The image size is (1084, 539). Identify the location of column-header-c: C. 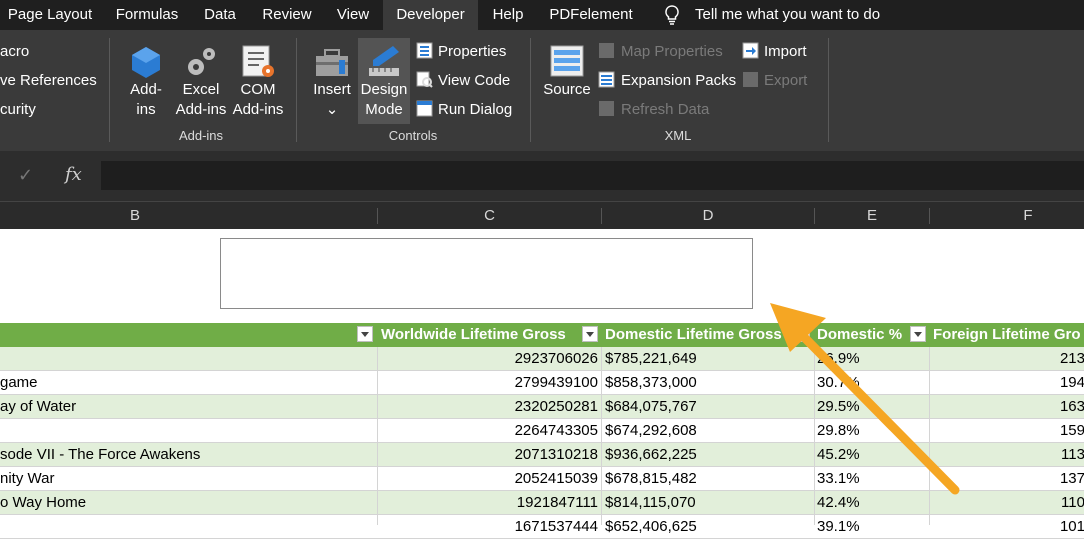
(489, 215).